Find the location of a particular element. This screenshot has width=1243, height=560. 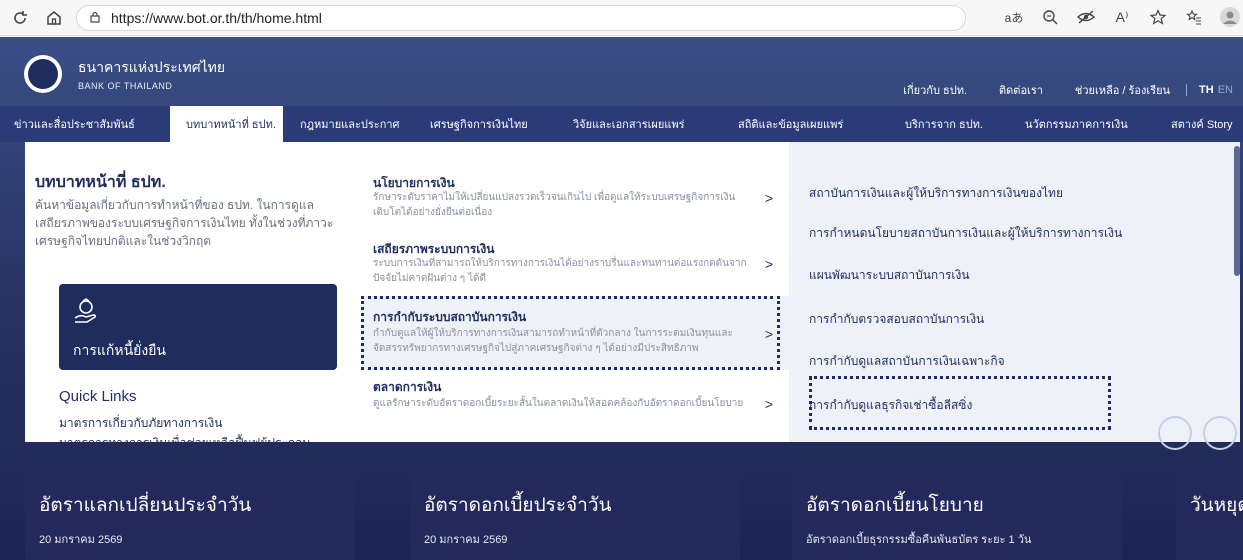

nav-label: บริการจาก ธปท. is located at coordinates (944, 125).